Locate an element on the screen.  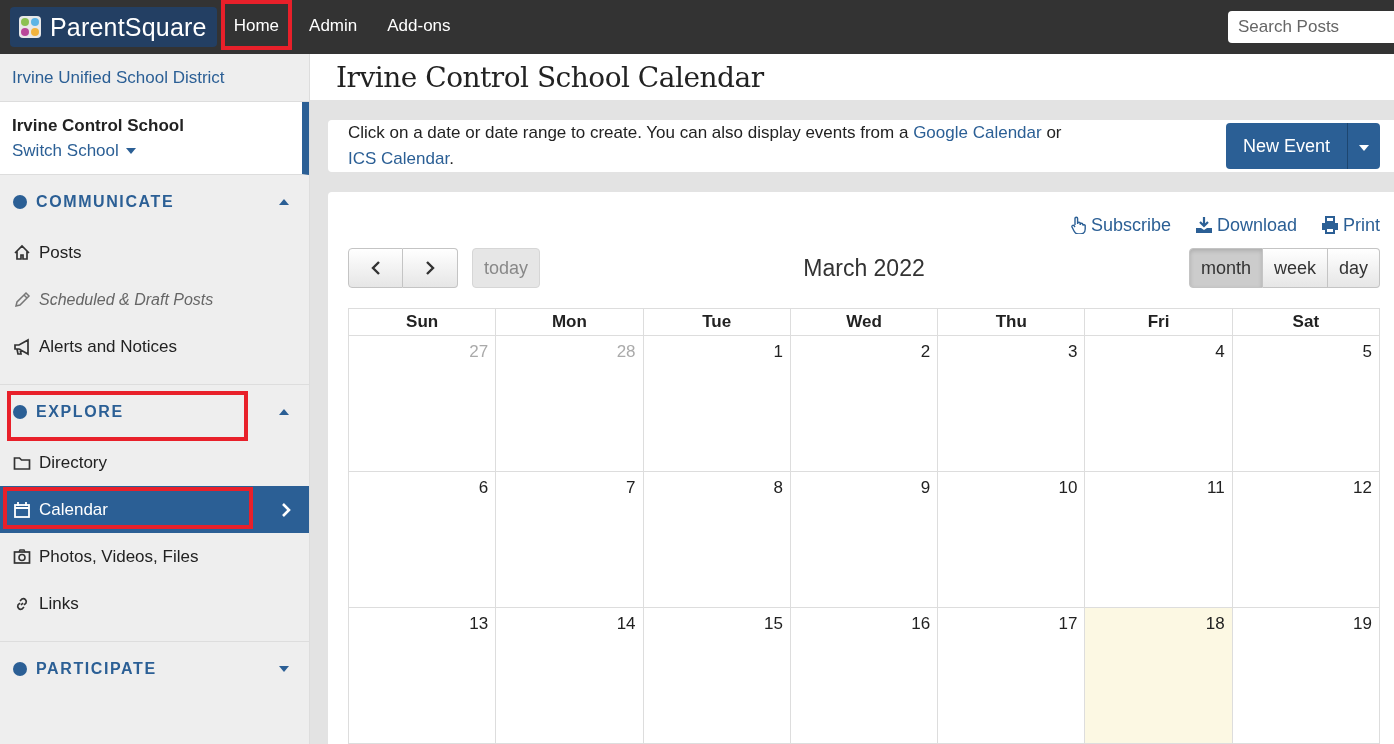
day-number: 2 is located at coordinates (925, 352).